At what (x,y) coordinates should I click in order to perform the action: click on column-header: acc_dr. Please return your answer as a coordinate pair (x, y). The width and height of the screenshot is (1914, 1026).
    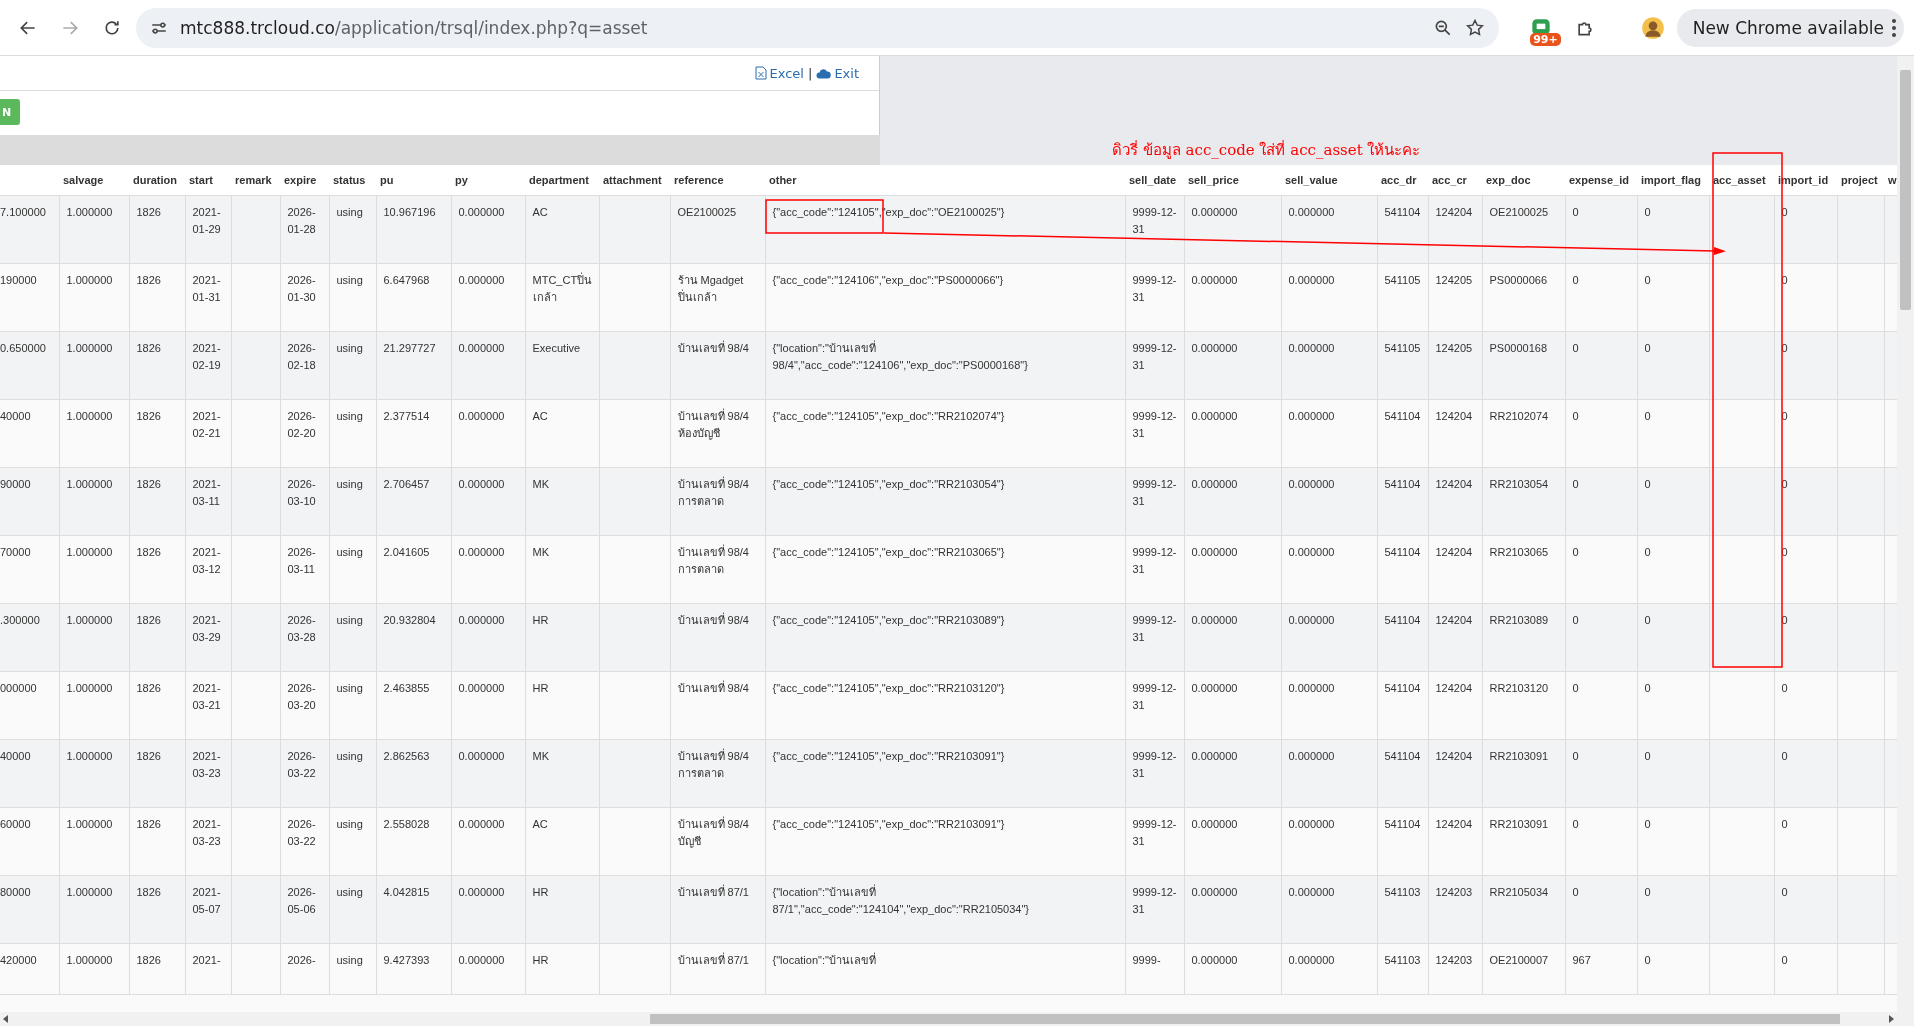
    Looking at the image, I should click on (1402, 180).